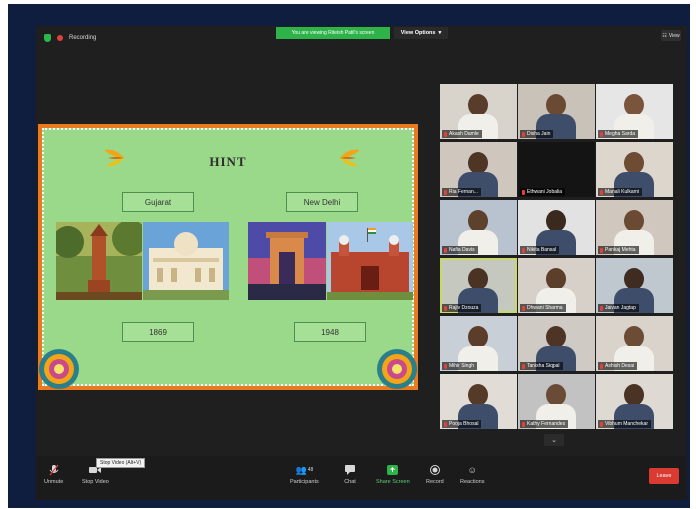  I want to click on unmute-button: Unmute, so click(53, 474).